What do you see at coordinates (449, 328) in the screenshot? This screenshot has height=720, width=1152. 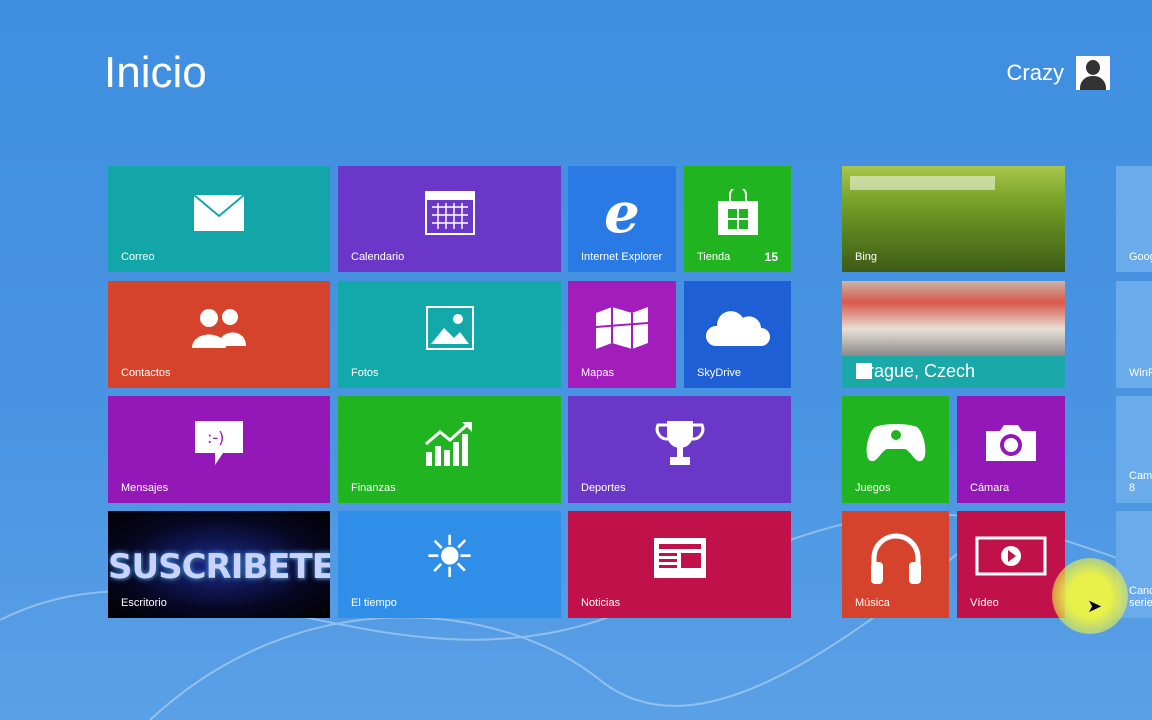 I see `photo-icon` at bounding box center [449, 328].